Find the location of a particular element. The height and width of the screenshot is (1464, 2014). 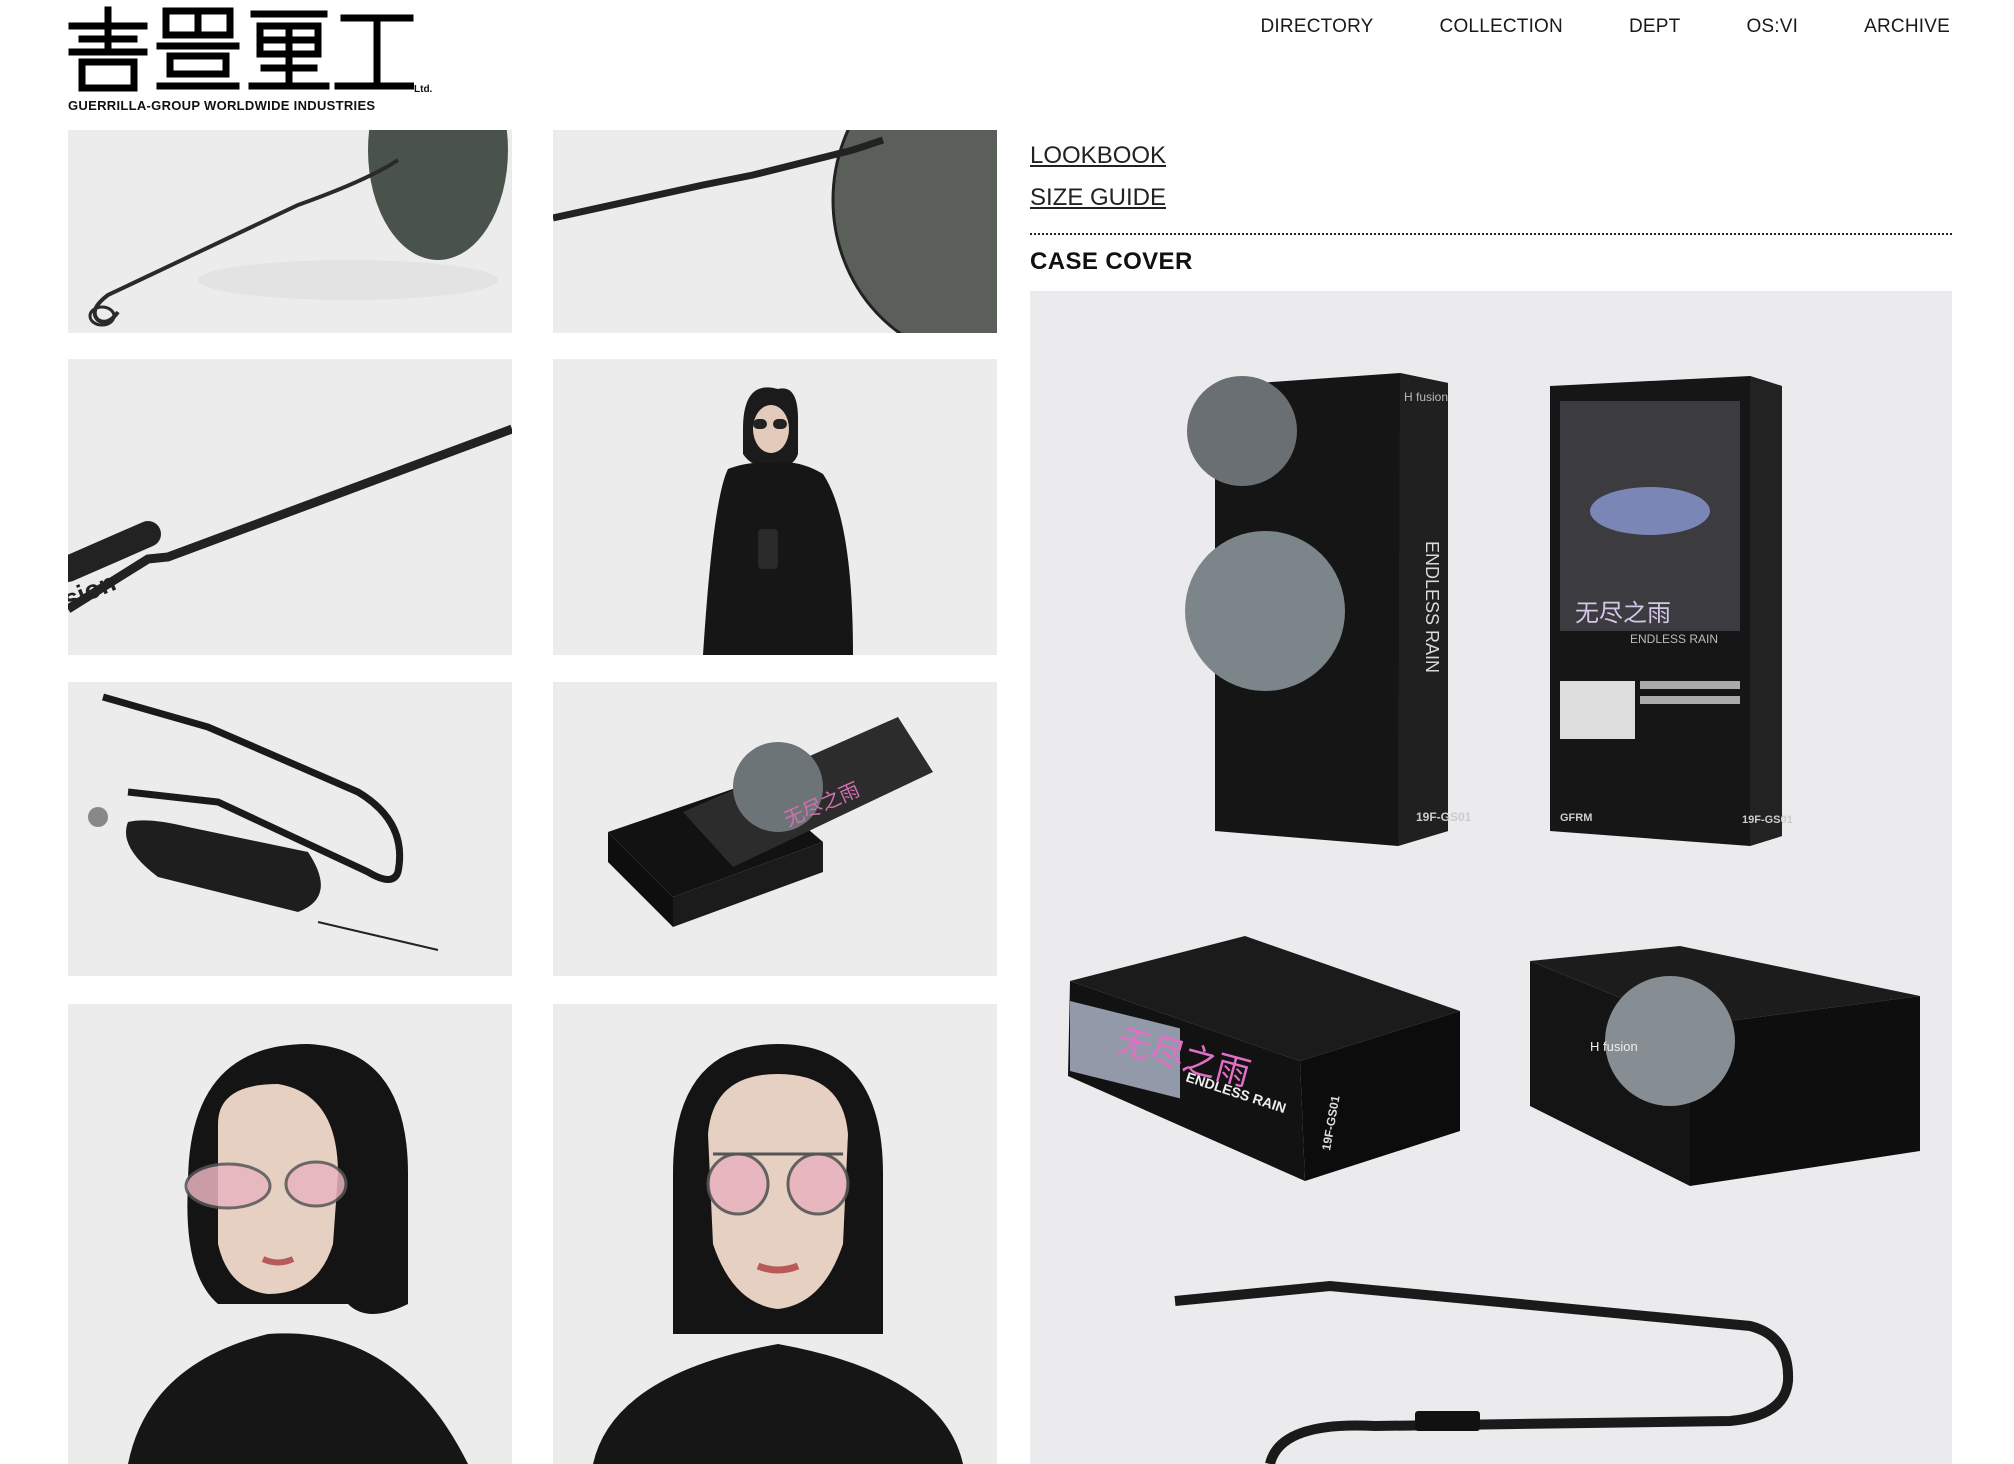

box-open-image: 无尽之雨 is located at coordinates (775, 829).